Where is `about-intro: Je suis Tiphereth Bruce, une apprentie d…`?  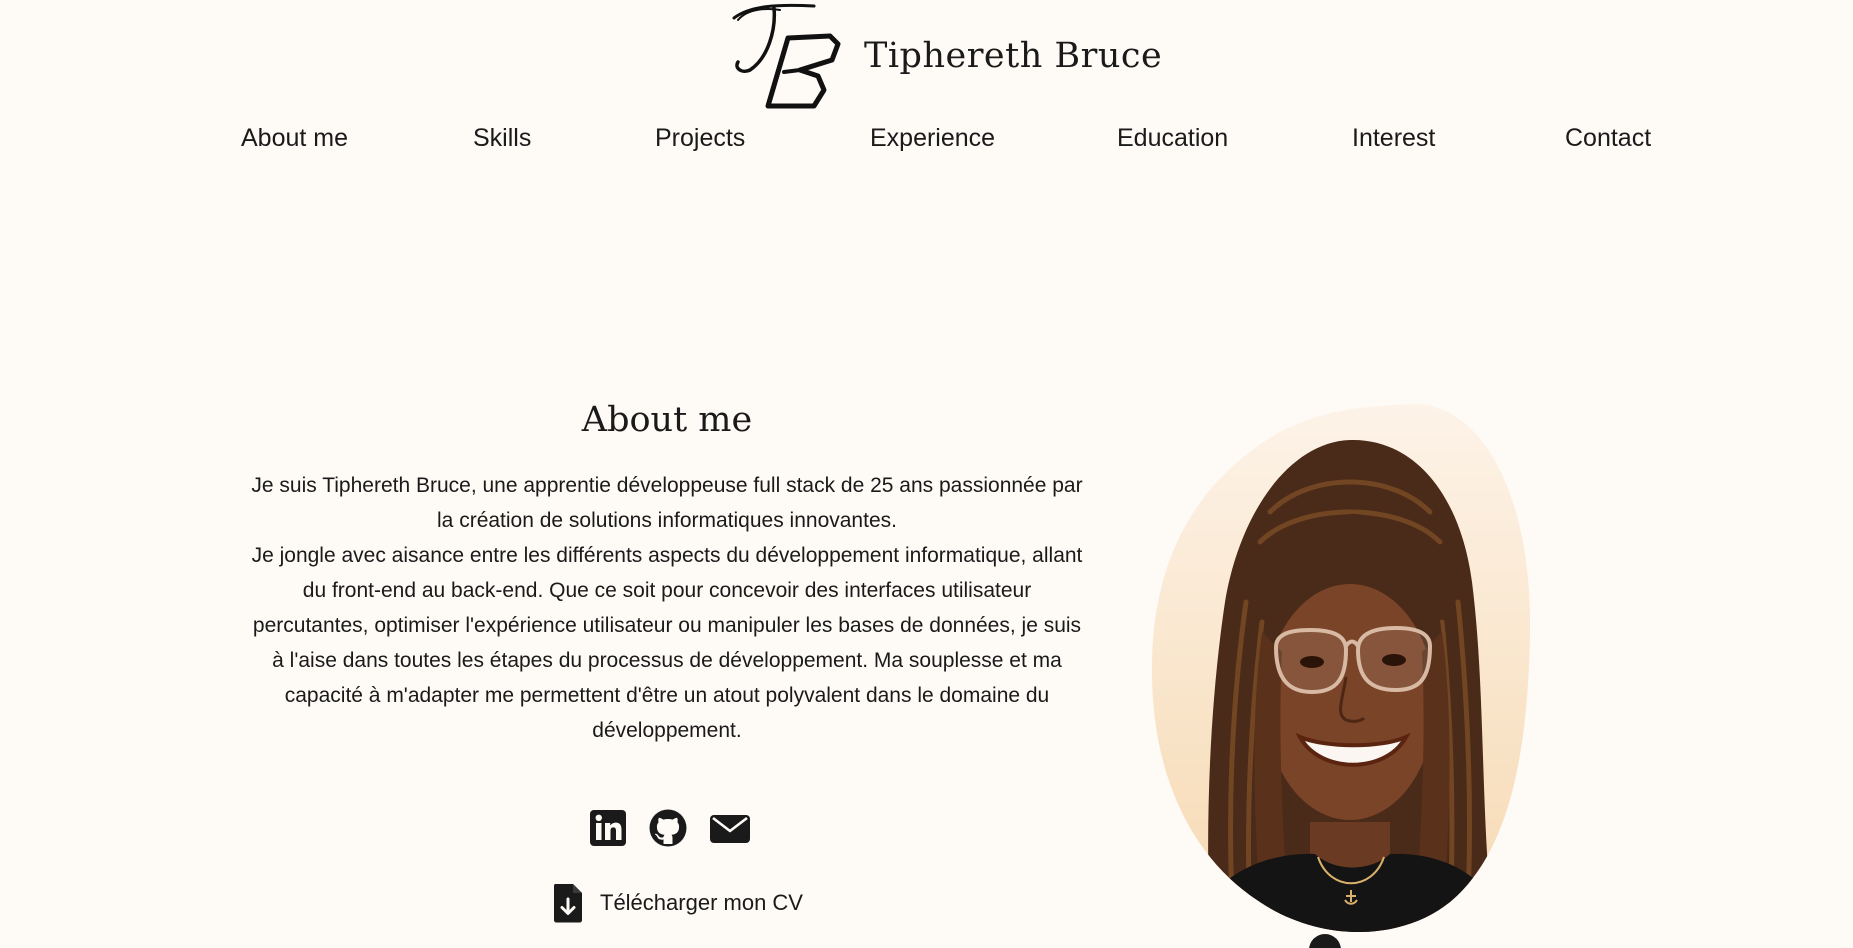 about-intro: Je suis Tiphereth Bruce, une apprentie d… is located at coordinates (667, 503).